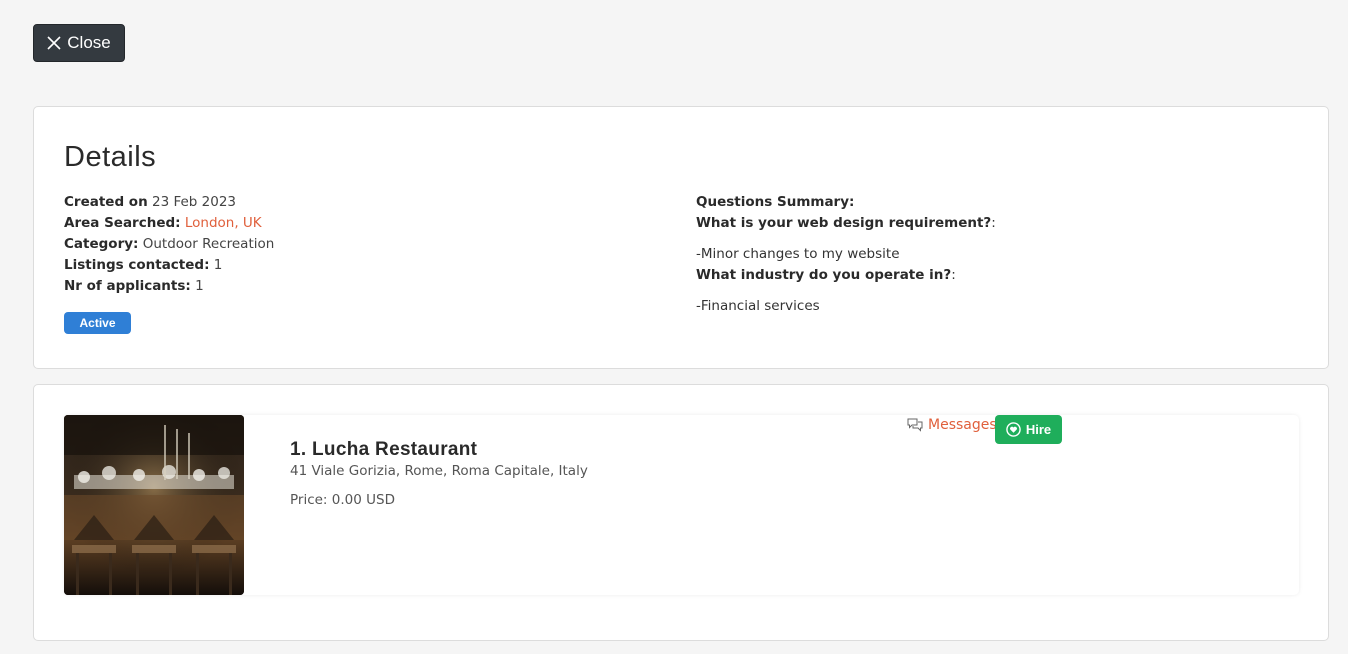  What do you see at coordinates (915, 425) in the screenshot?
I see `chat-icon` at bounding box center [915, 425].